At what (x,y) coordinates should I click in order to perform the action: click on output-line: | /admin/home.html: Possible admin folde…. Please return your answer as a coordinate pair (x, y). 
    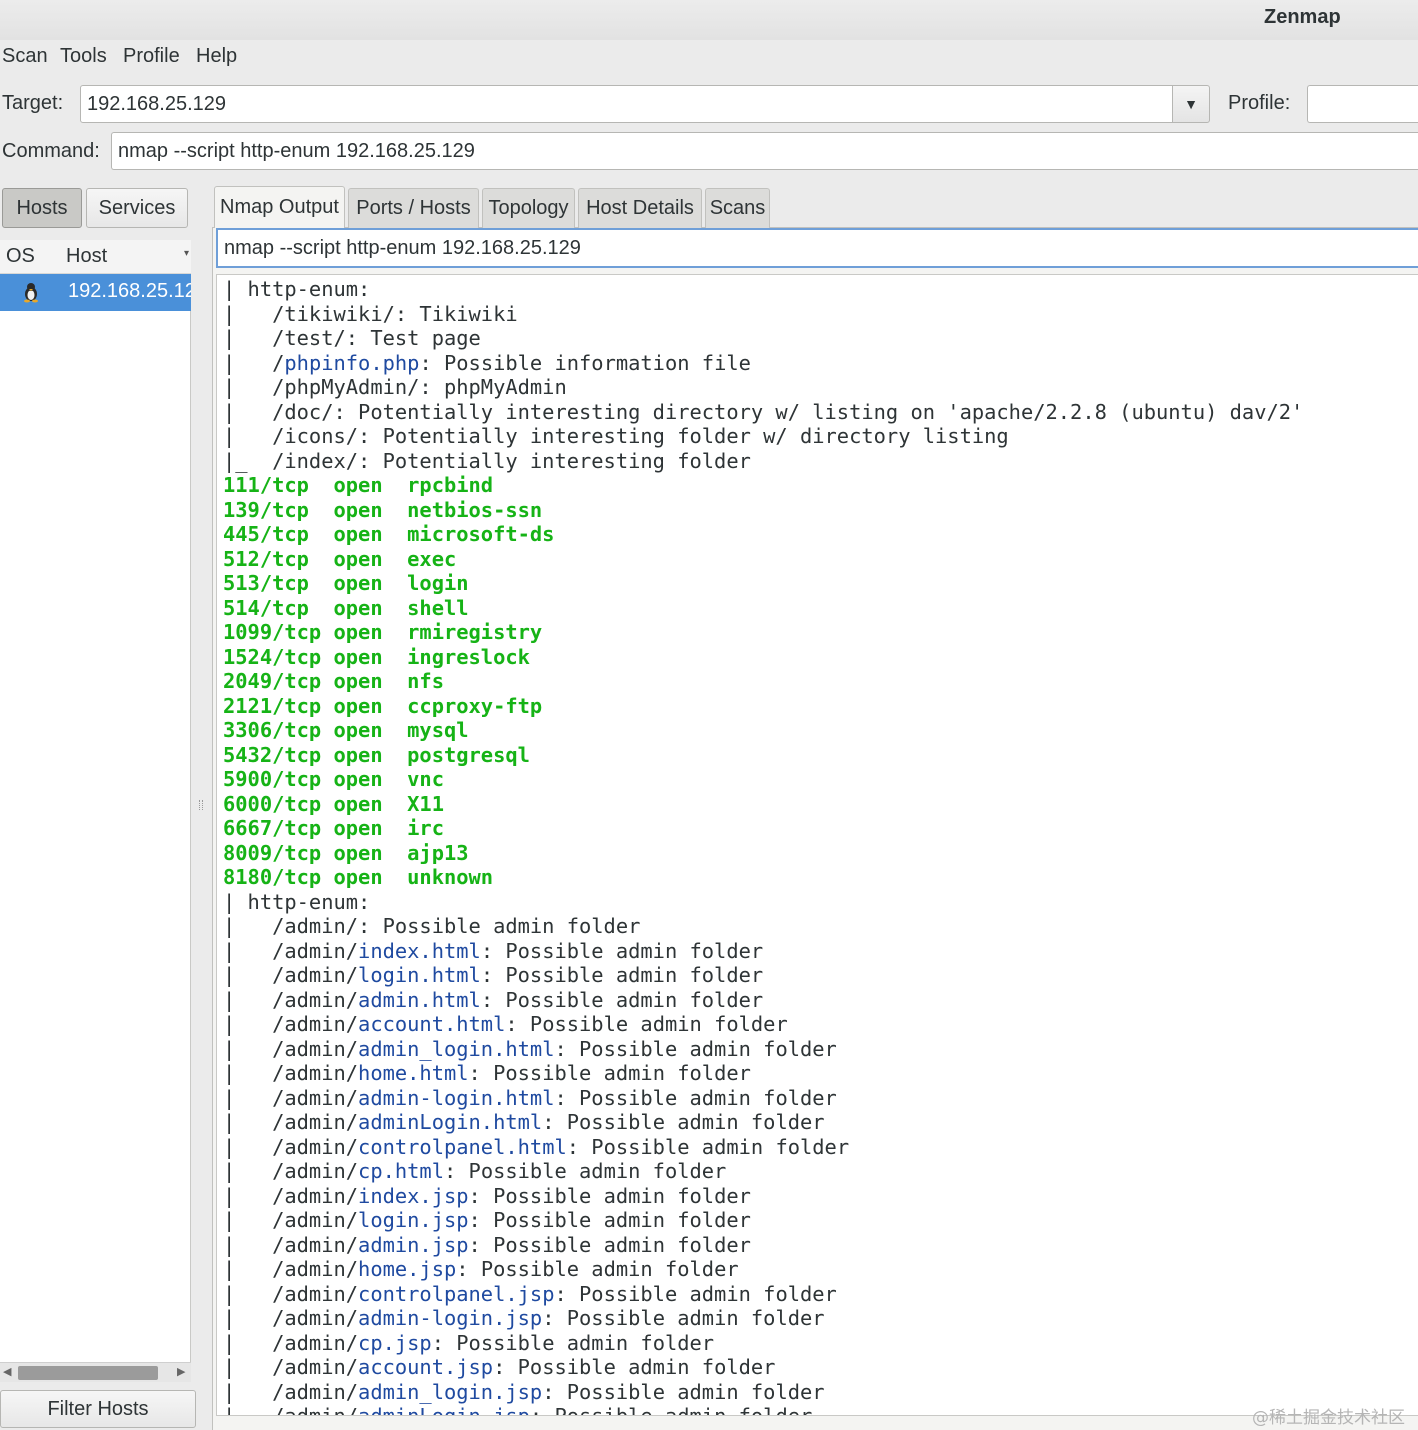
    Looking at the image, I should click on (487, 1073).